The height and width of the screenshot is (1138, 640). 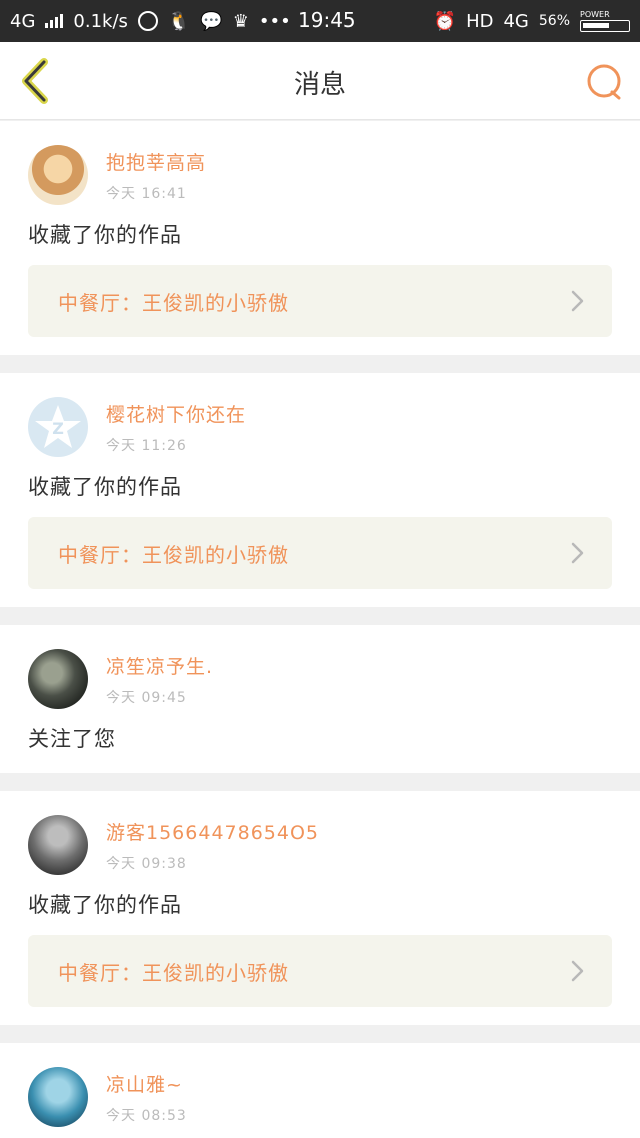 I want to click on timestamp: 今天 09:45, so click(x=146, y=697).